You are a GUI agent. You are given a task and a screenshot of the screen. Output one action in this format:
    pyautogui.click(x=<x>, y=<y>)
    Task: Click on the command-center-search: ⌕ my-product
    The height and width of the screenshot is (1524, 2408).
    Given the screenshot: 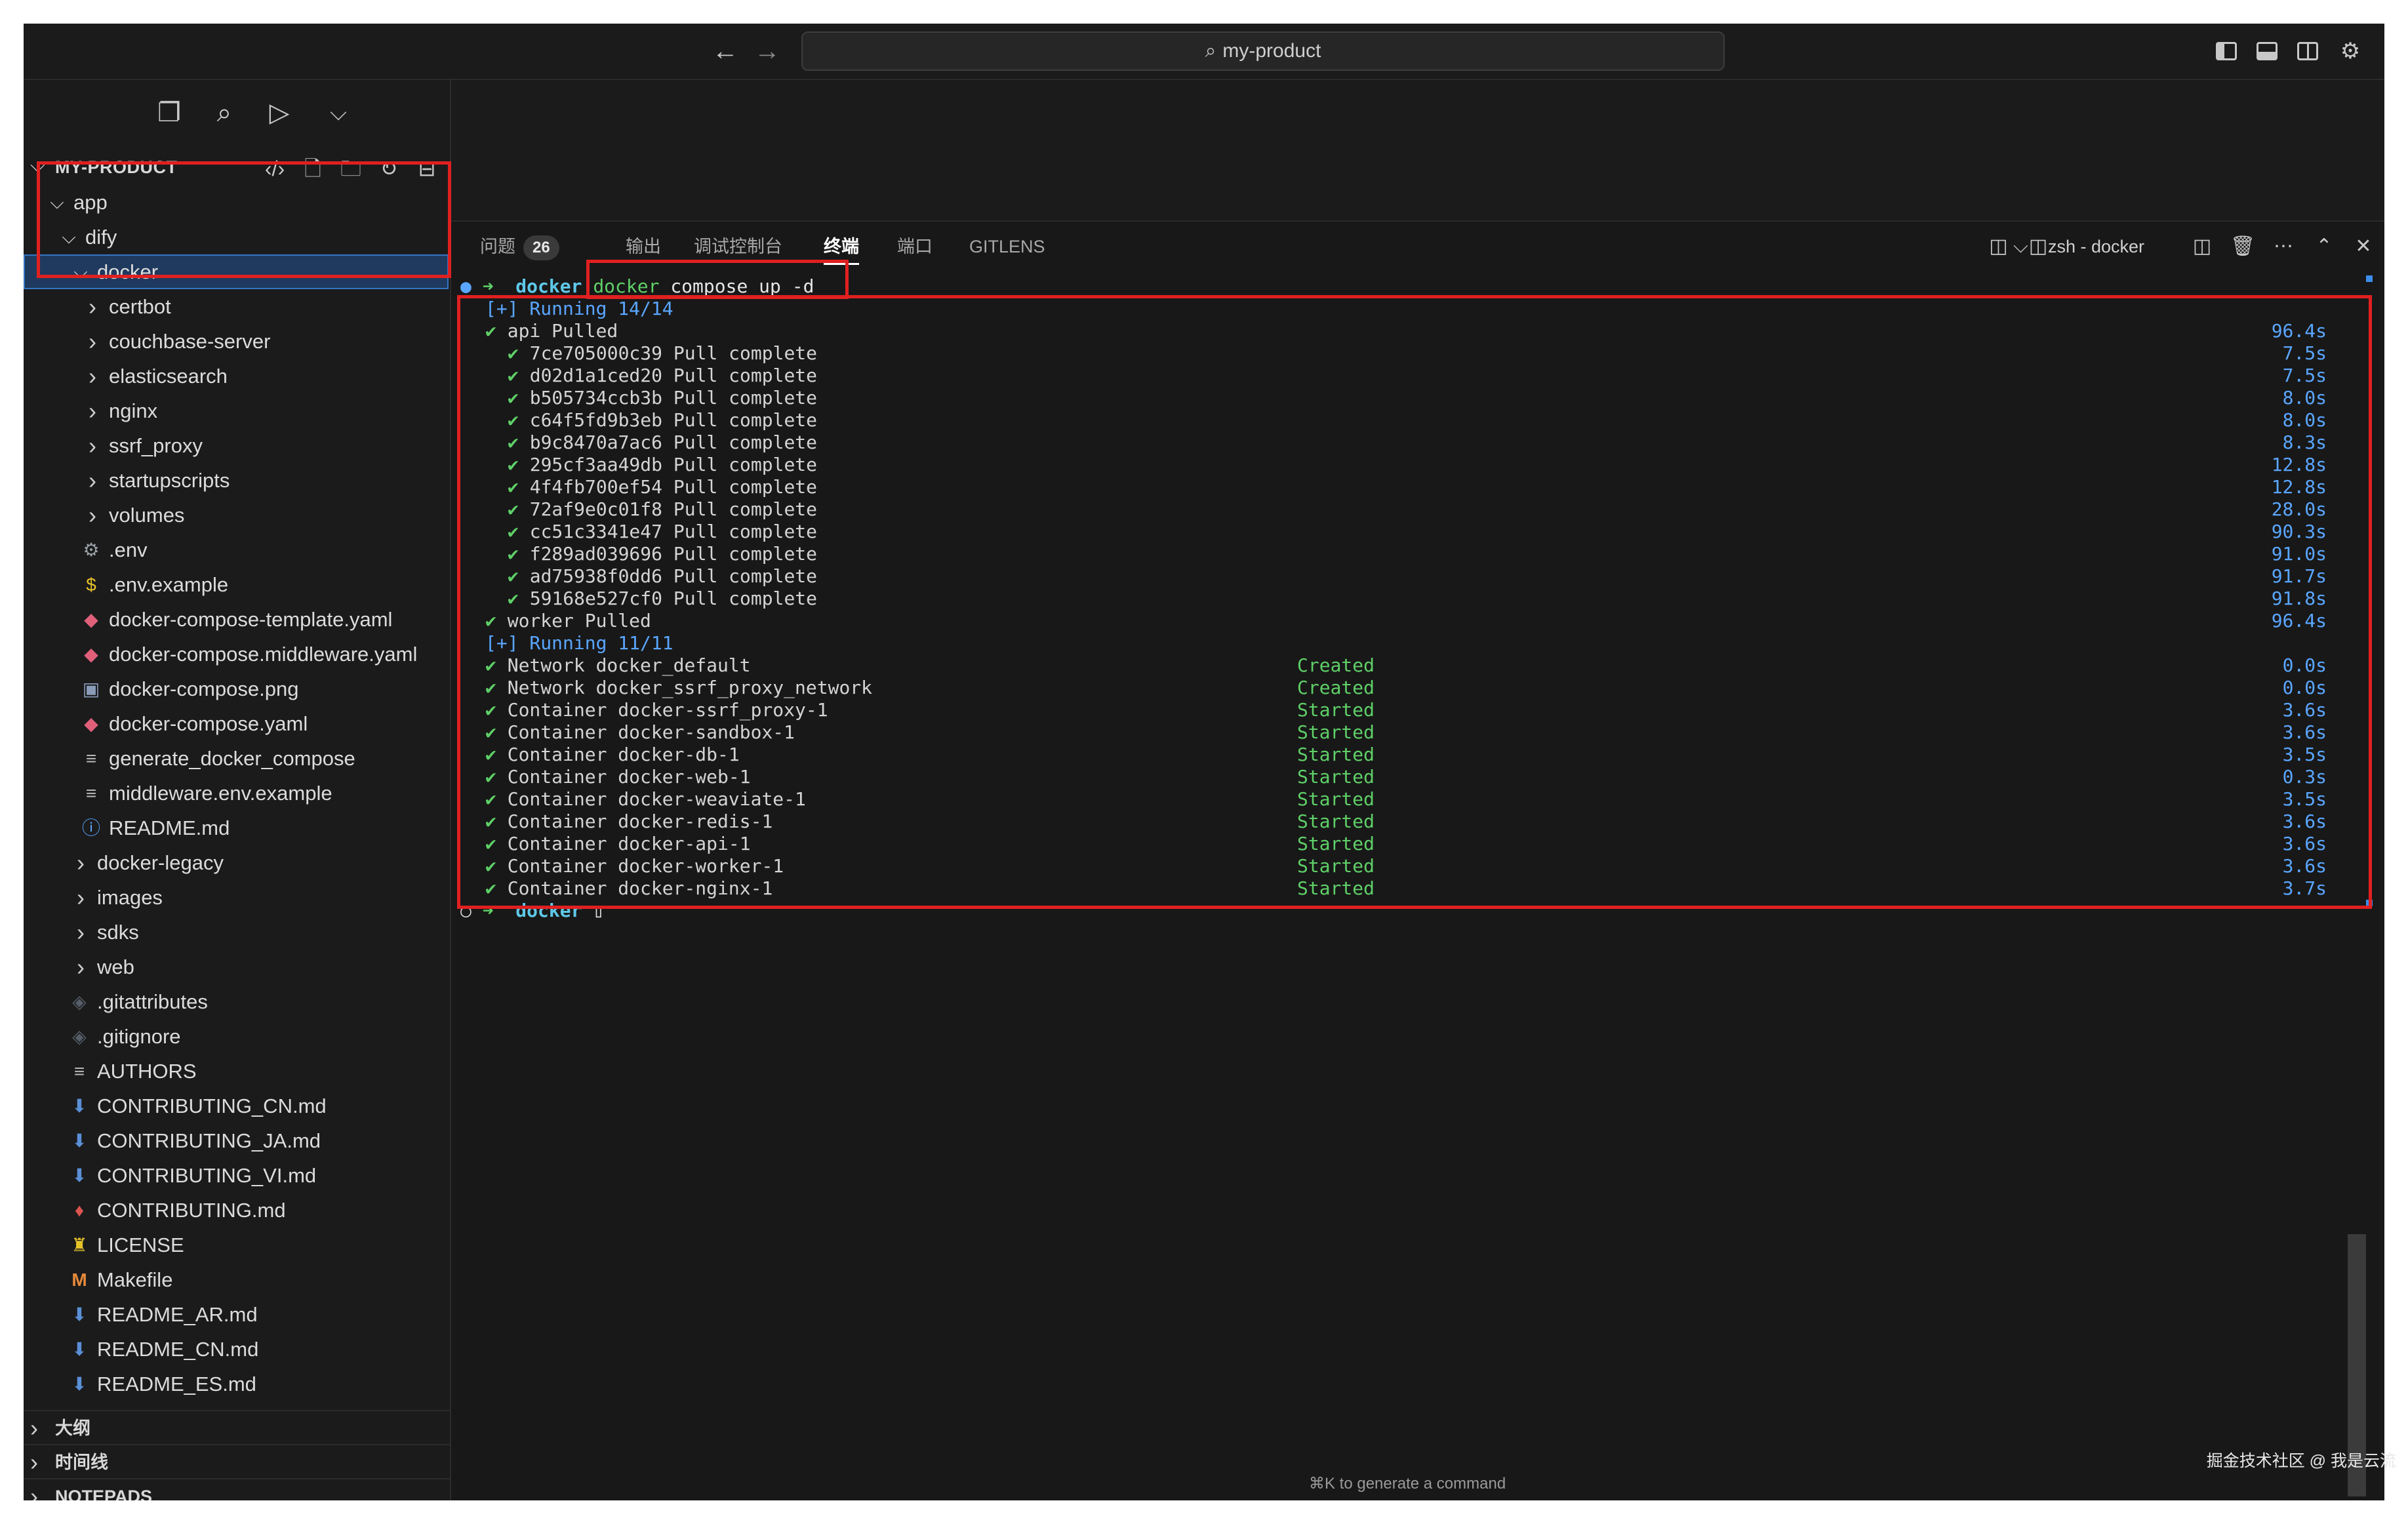 What is the action you would take?
    pyautogui.click(x=1263, y=51)
    